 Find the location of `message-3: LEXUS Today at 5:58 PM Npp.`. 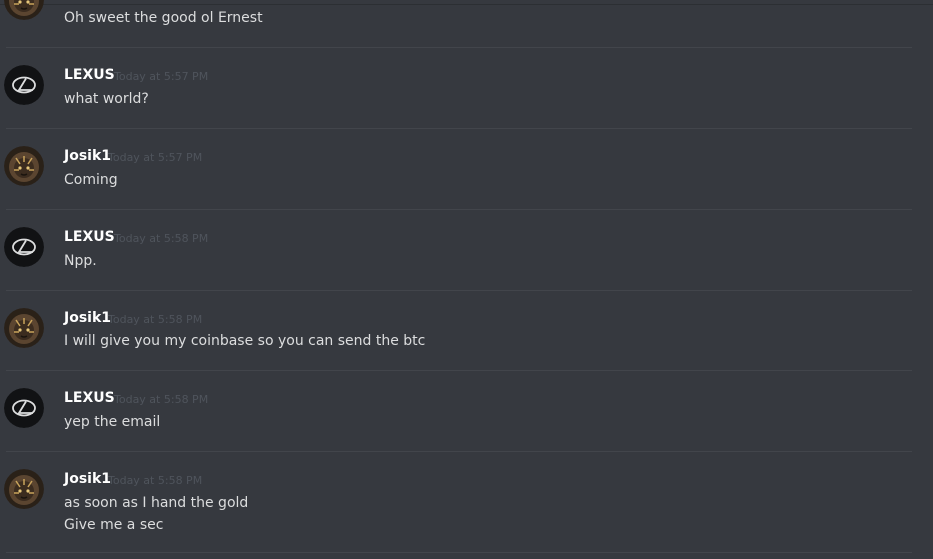

message-3: LEXUS Today at 5:58 PM Npp. is located at coordinates (456, 250).